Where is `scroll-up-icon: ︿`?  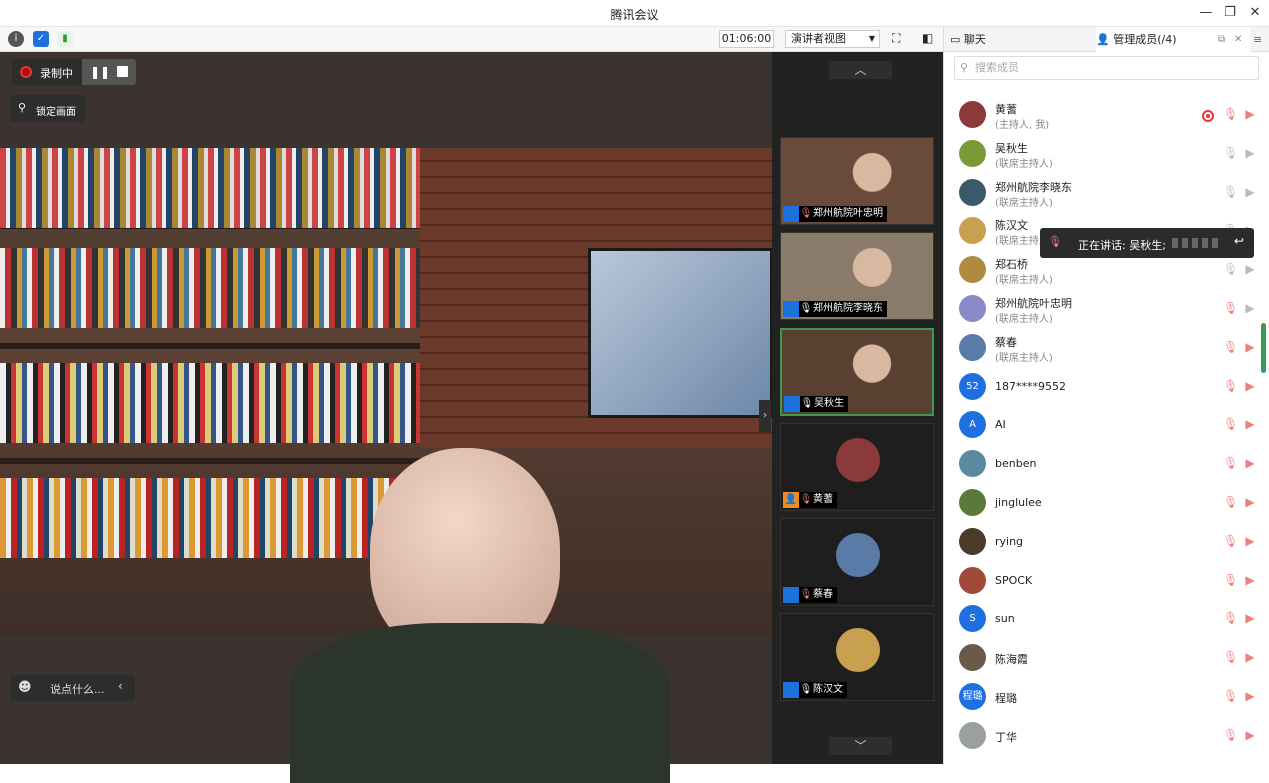
scroll-up-icon: ︿ is located at coordinates (860, 70).